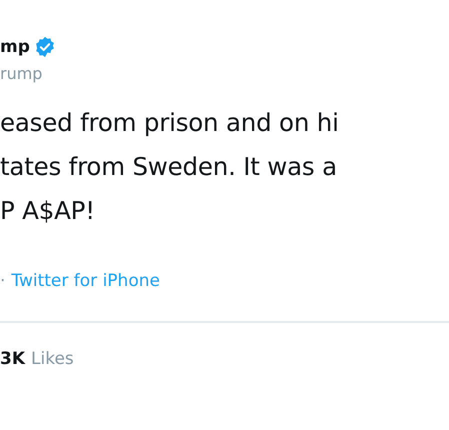 The height and width of the screenshot is (430, 449). I want to click on likes-label: Likes, so click(52, 359).